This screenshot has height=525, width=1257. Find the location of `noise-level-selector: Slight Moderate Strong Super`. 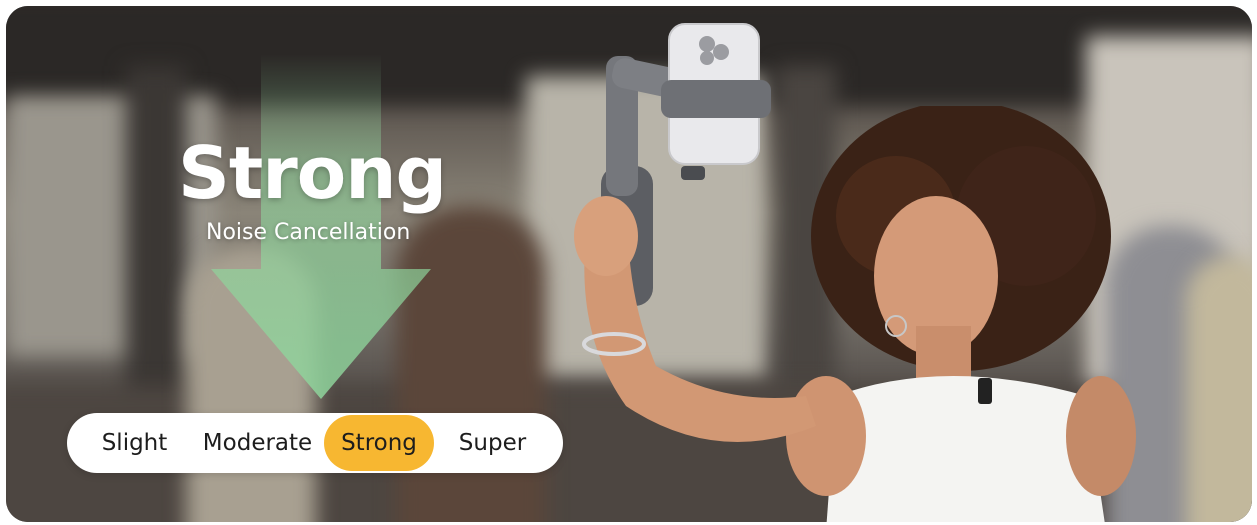

noise-level-selector: Slight Moderate Strong Super is located at coordinates (315, 443).